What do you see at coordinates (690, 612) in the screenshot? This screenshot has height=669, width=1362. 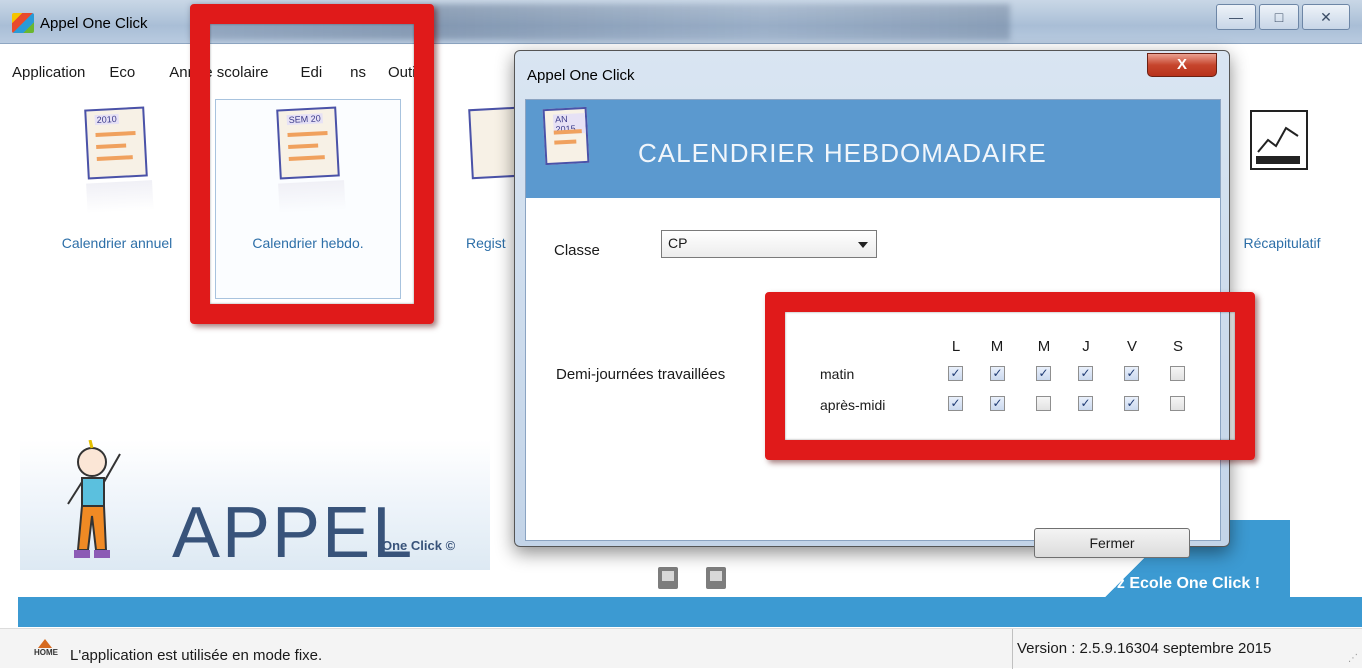 I see `blue-band` at bounding box center [690, 612].